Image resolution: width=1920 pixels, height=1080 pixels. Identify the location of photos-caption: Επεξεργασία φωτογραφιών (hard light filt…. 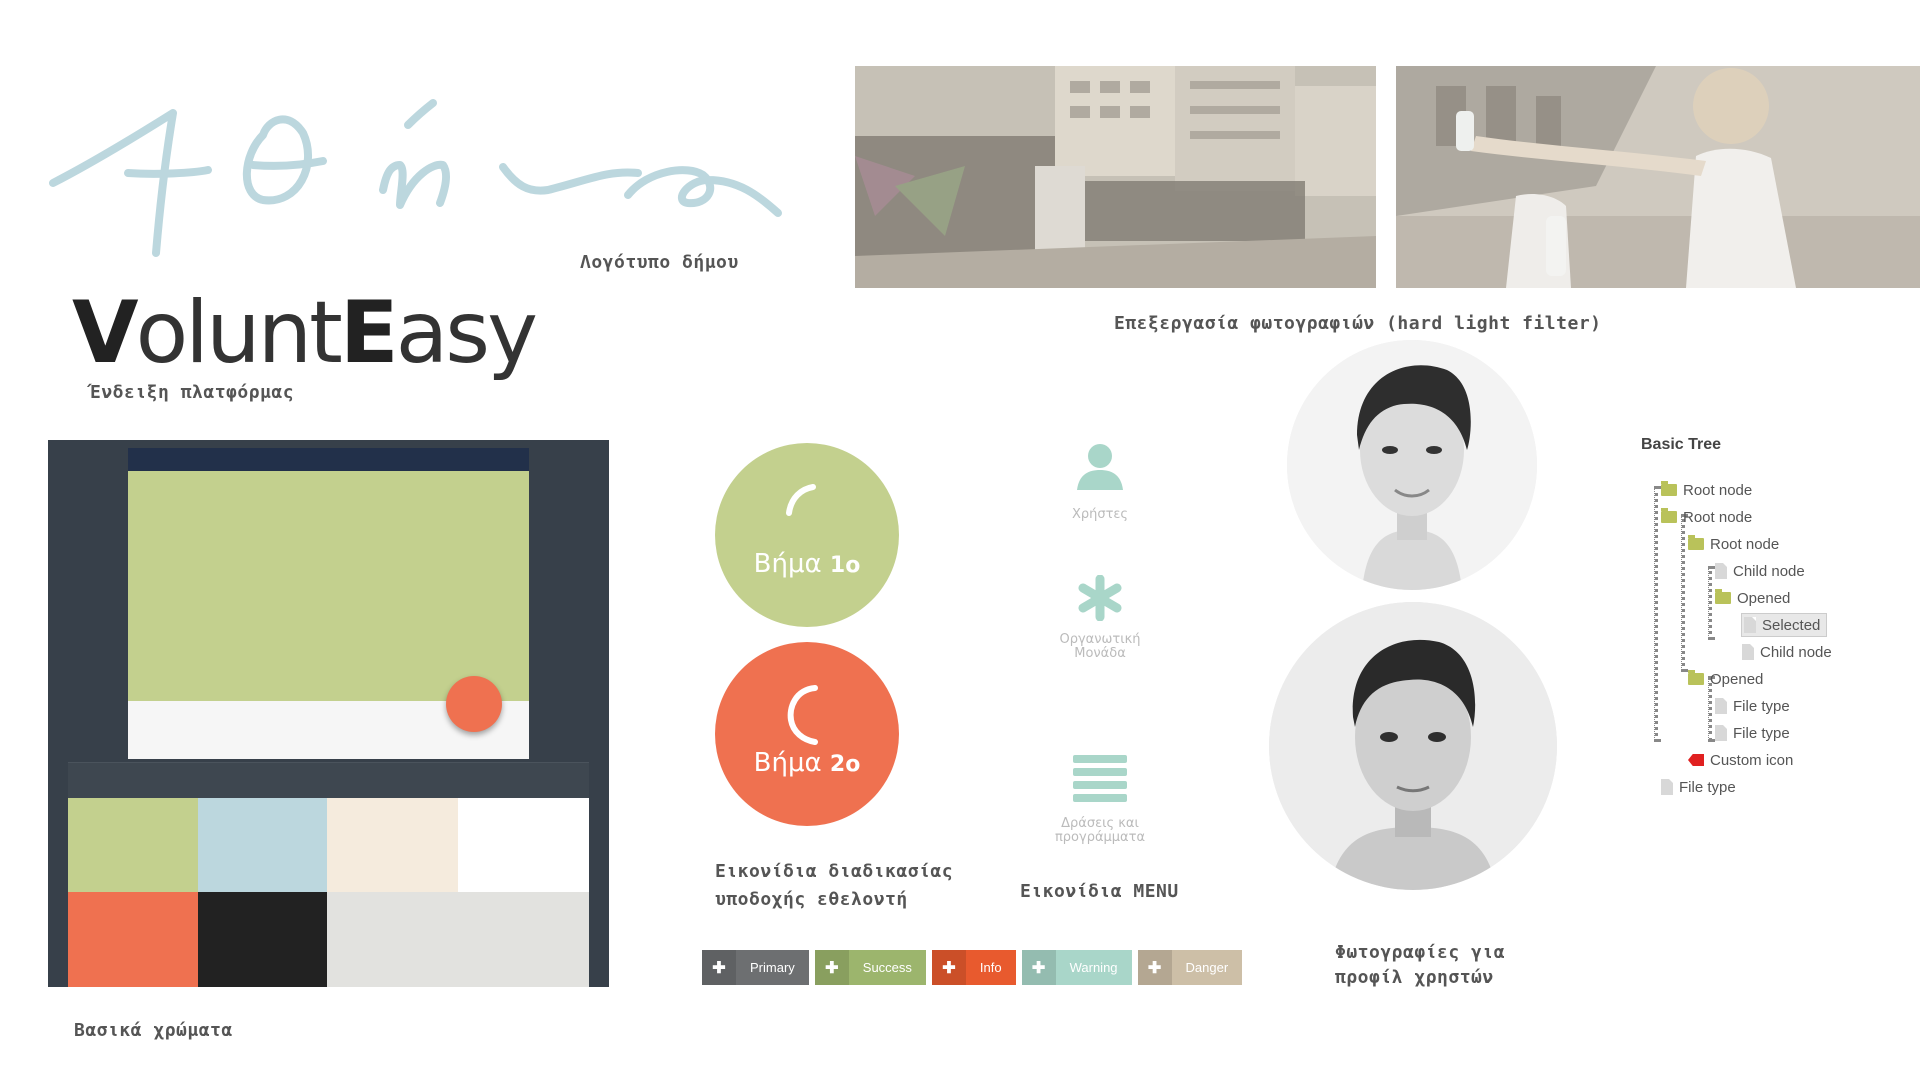
(1358, 323).